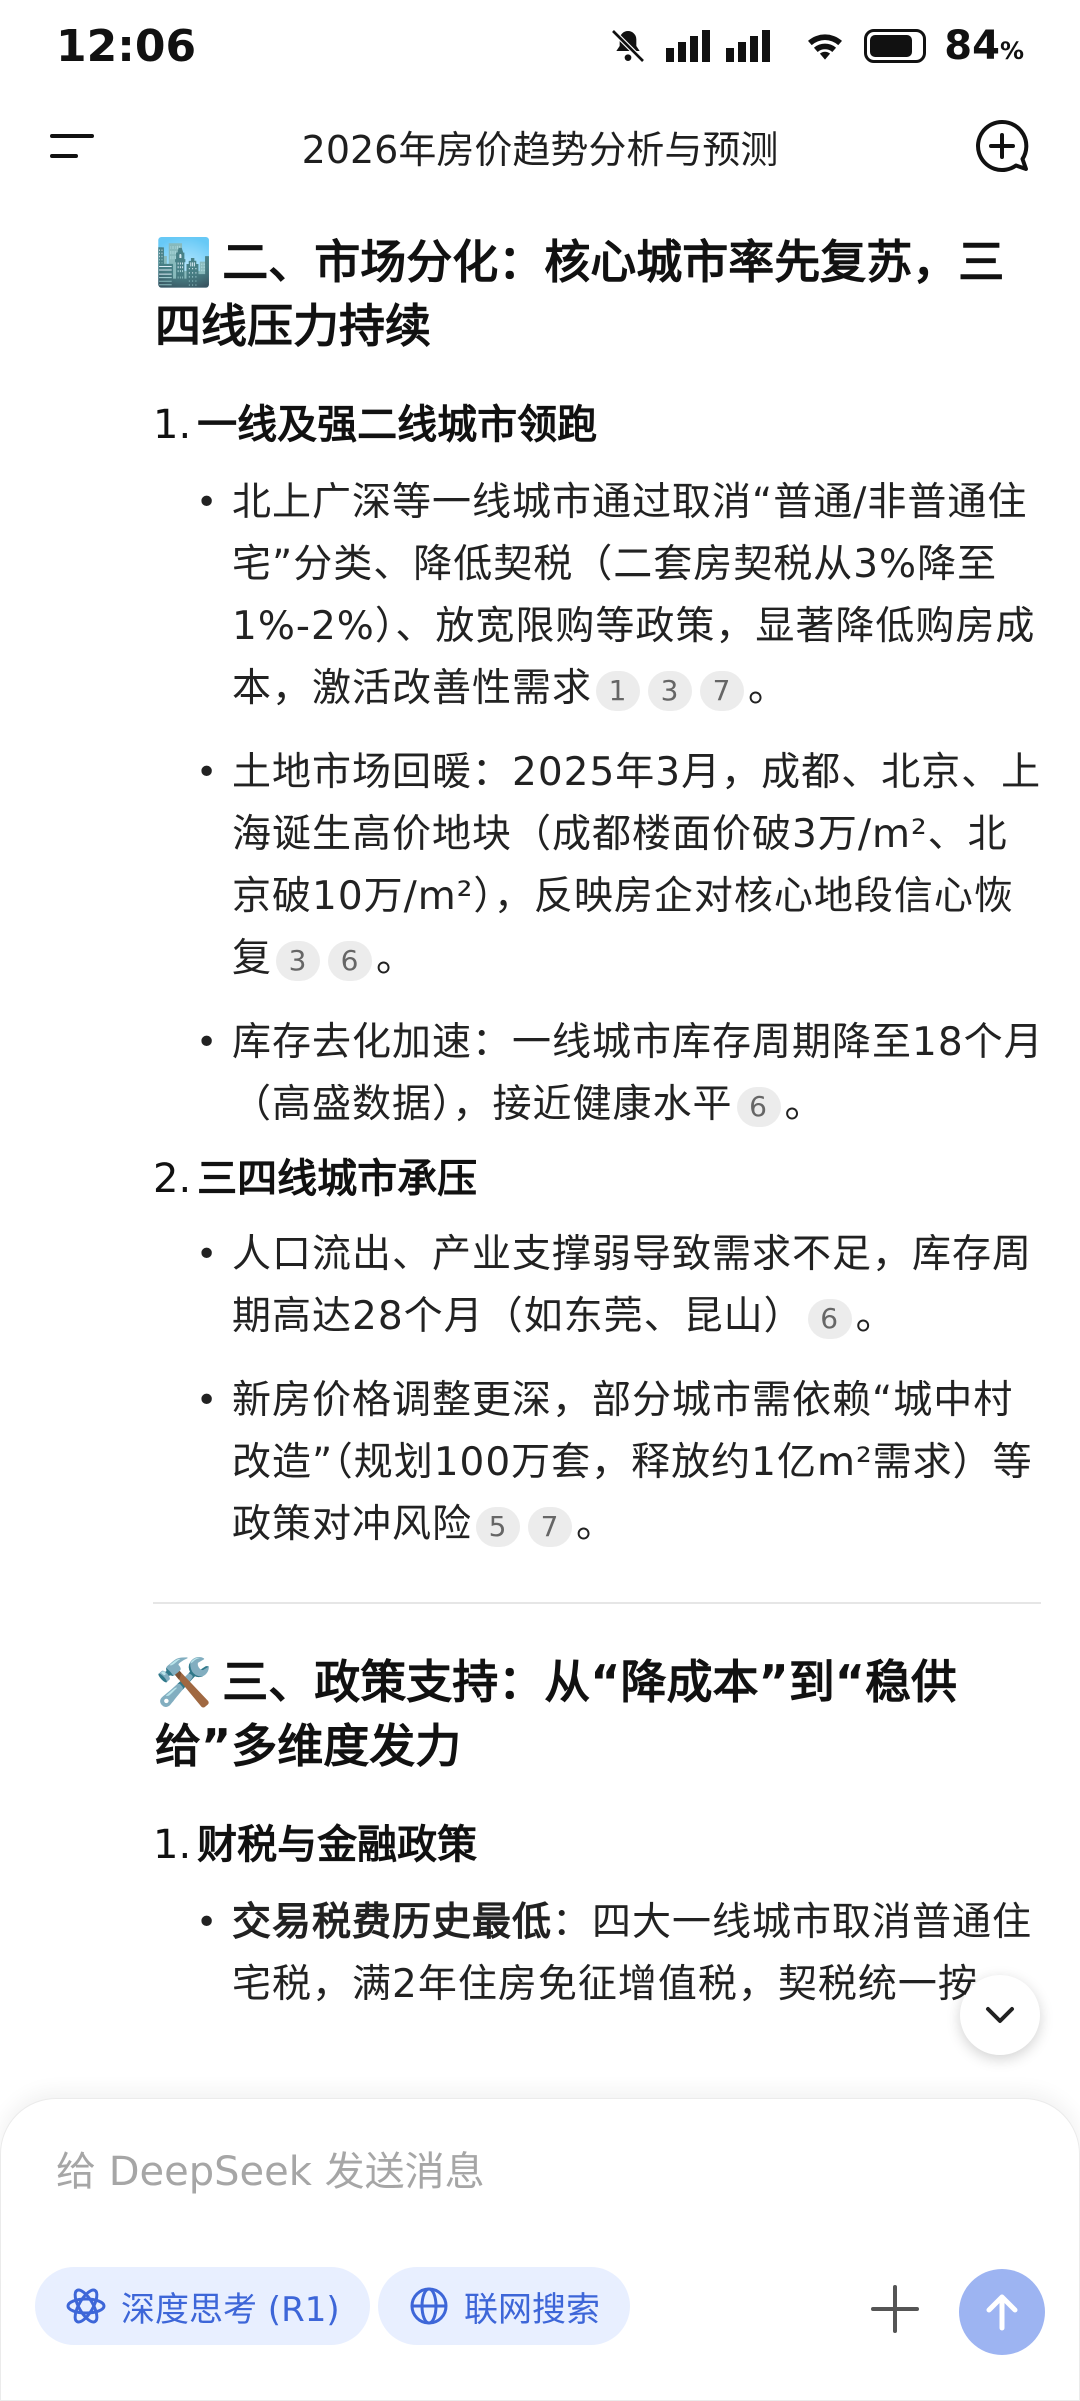 This screenshot has height=2401, width=1080. Describe the element at coordinates (230, 2309) in the screenshot. I see `deep-think-label: 深度思考 (R1)` at that location.